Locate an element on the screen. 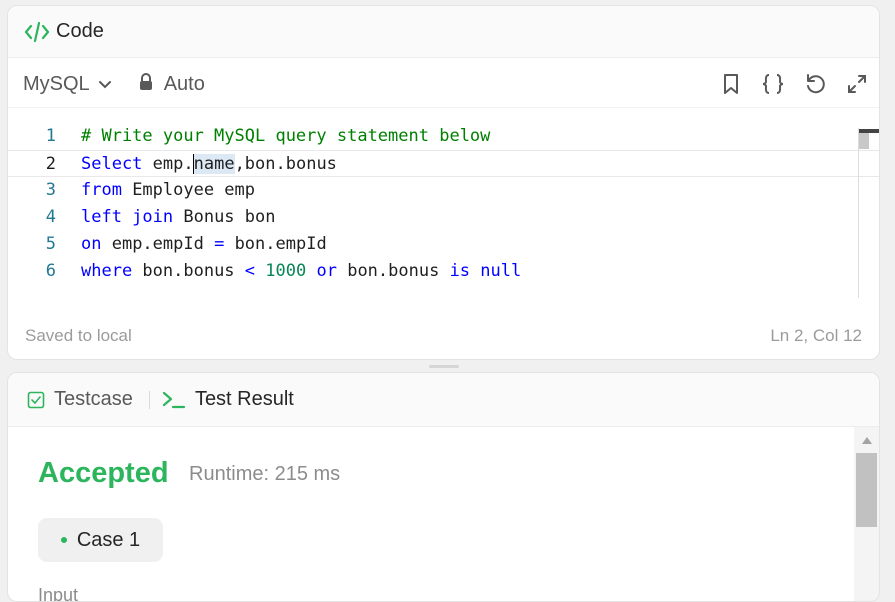 The height and width of the screenshot is (602, 895). code-token: on is located at coordinates (91, 244).